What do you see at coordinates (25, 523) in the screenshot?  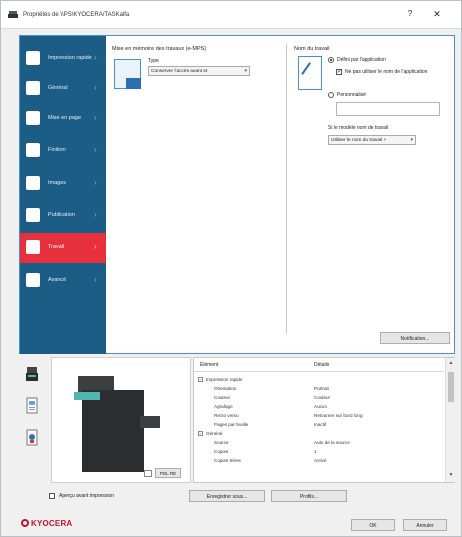 I see `kyocera-mark-icon` at bounding box center [25, 523].